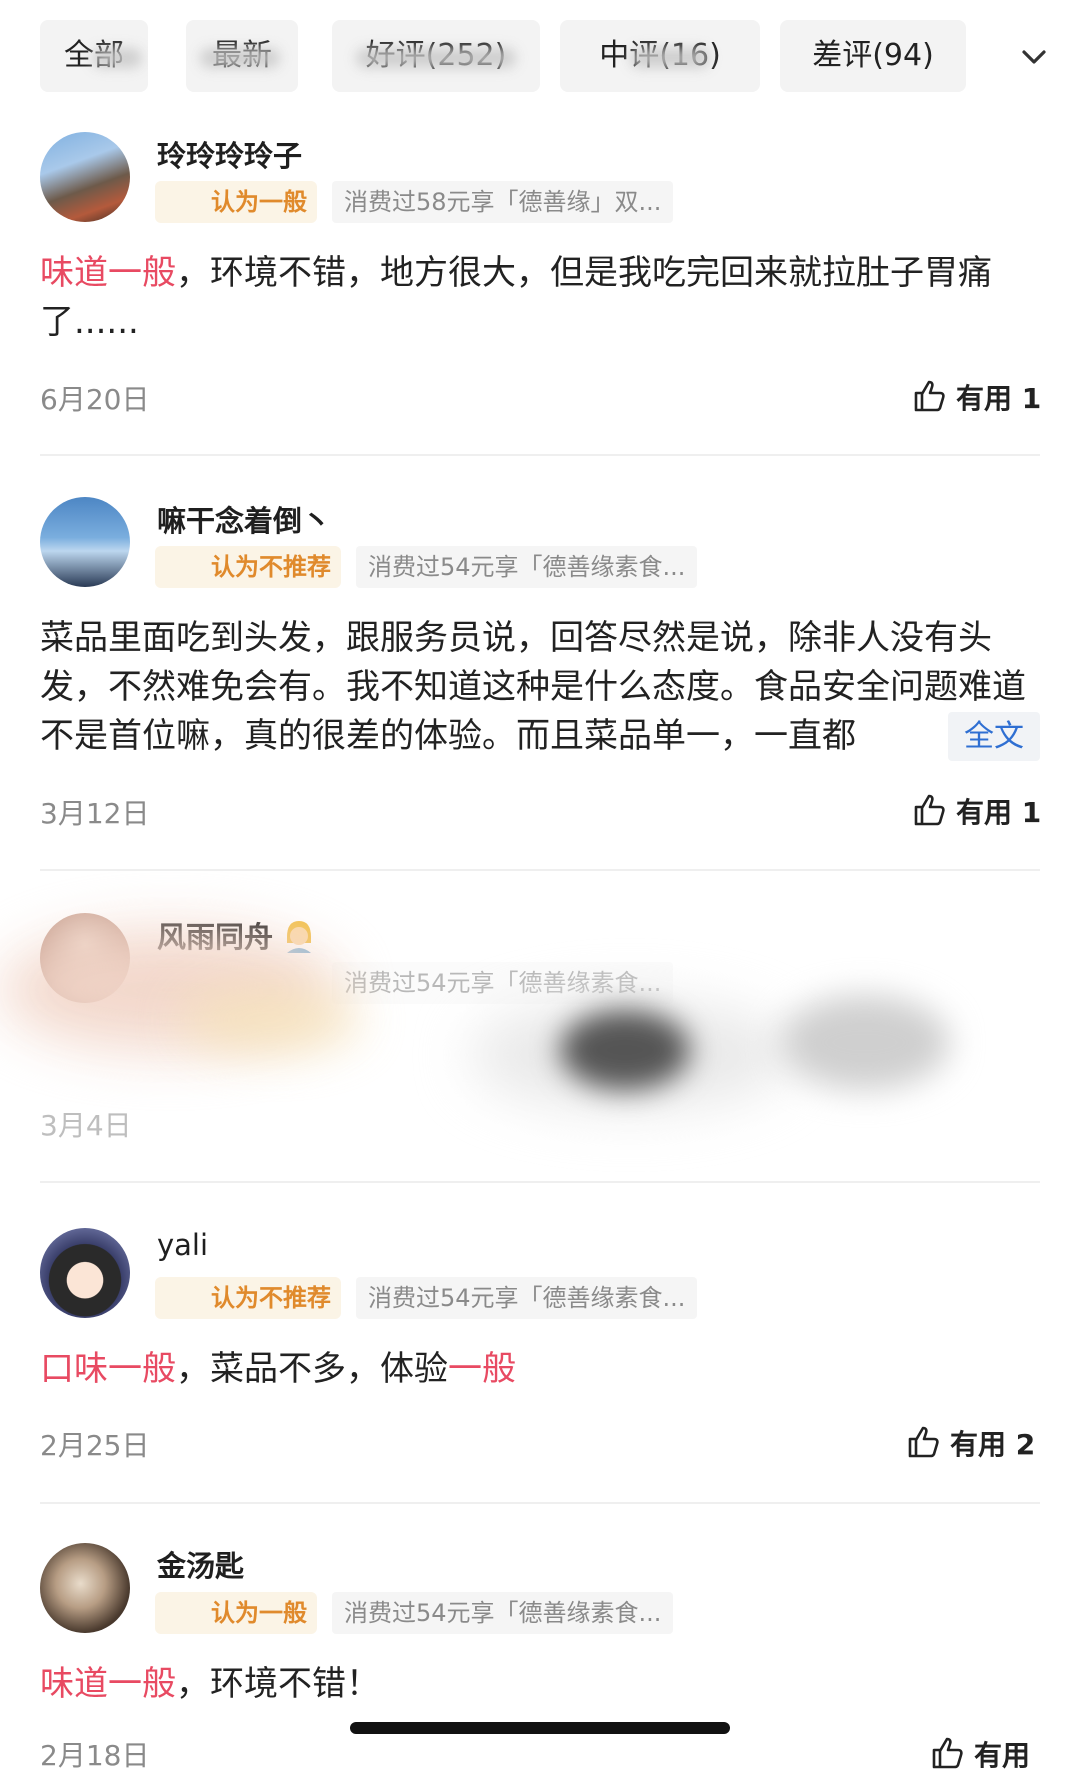 The image size is (1080, 1774). What do you see at coordinates (482, 1369) in the screenshot?
I see `highlight-text: 一般` at bounding box center [482, 1369].